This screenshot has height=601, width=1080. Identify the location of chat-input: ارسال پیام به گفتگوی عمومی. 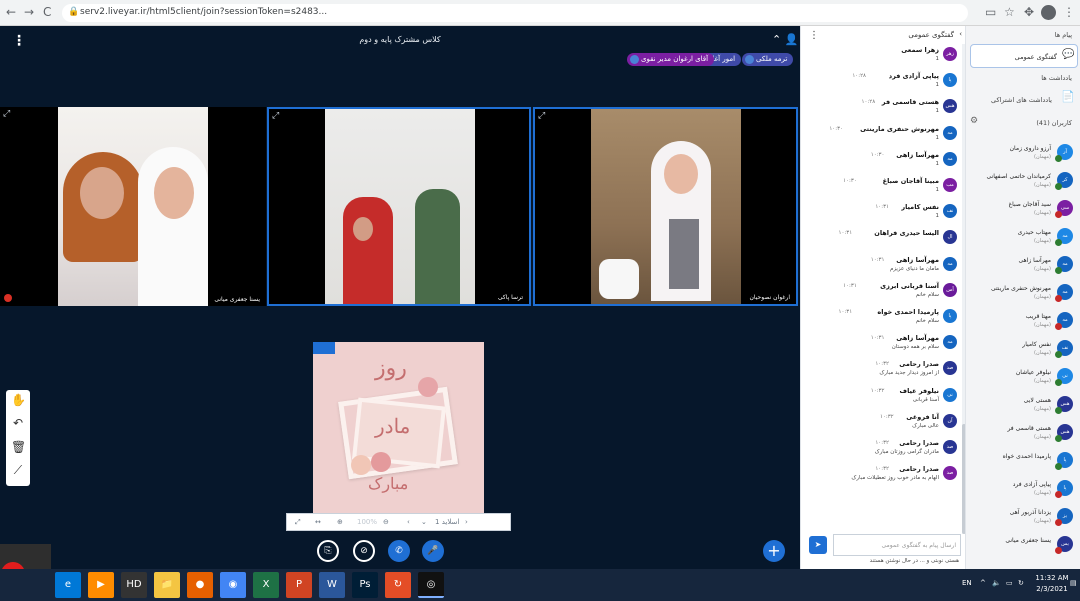
(897, 545).